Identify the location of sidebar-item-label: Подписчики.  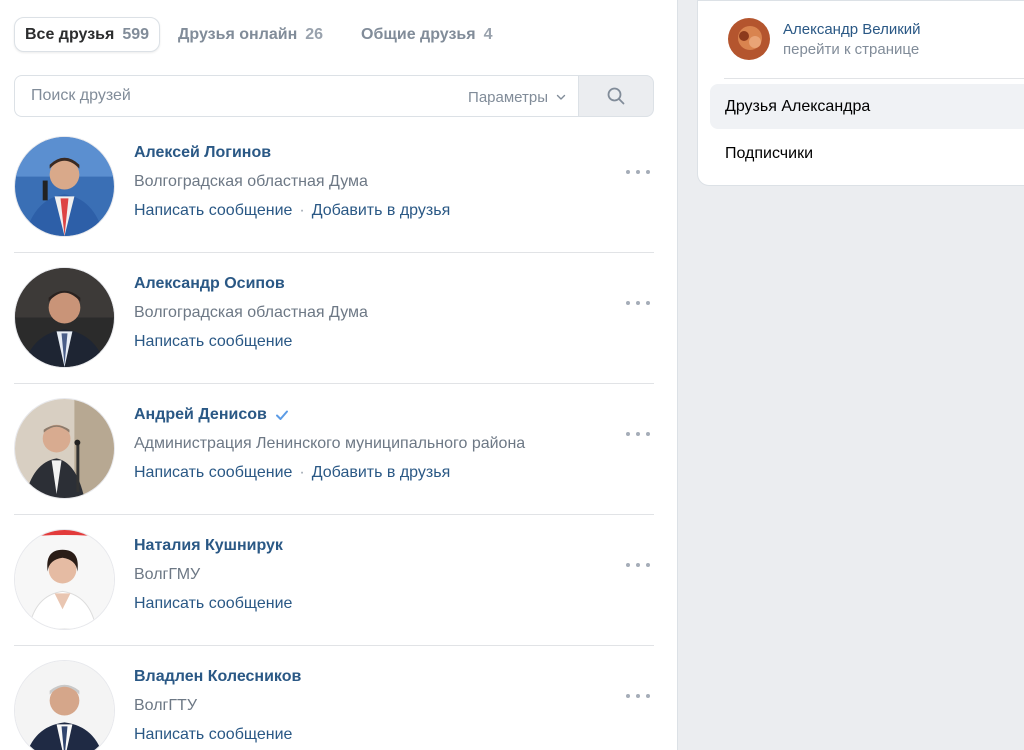
(769, 153).